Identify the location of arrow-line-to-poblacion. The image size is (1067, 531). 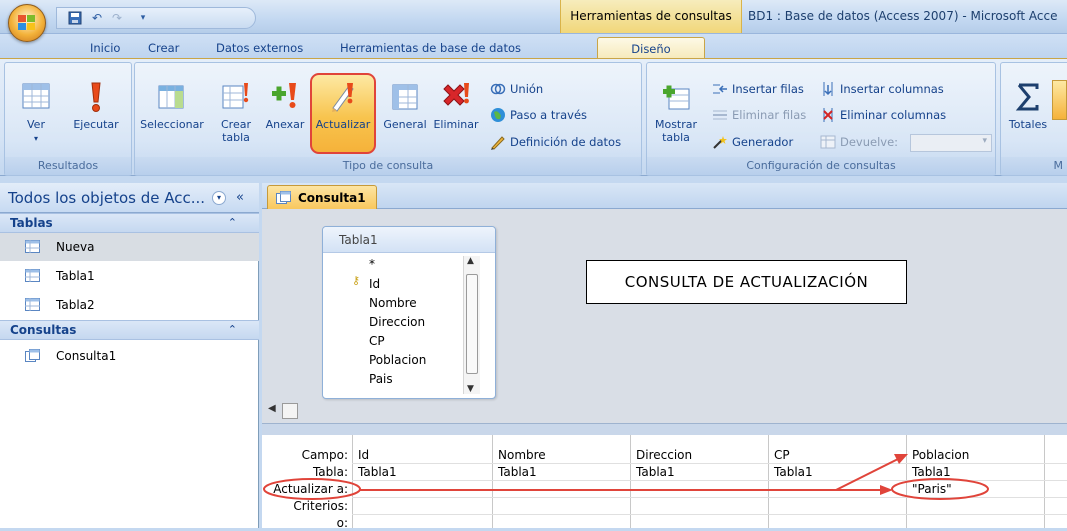
(867, 474).